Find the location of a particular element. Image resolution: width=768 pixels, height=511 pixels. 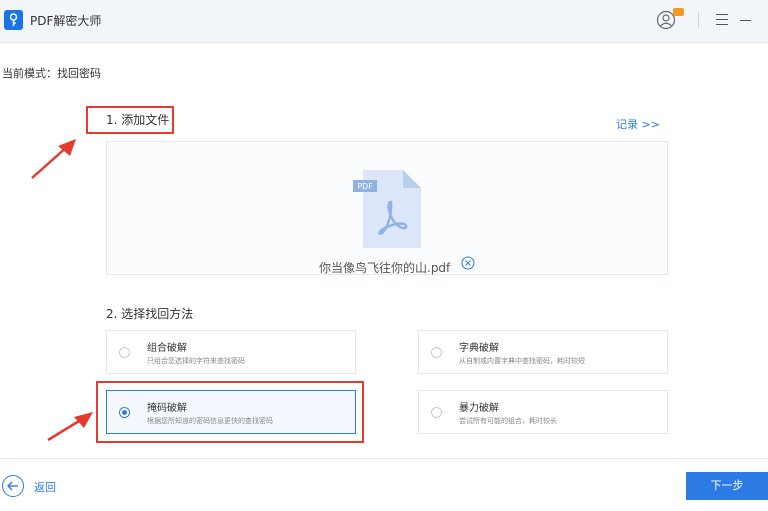

option-dictionary-attack: 字典破解 从自制或内置字典中查找密码，耗时较短 is located at coordinates (543, 352).